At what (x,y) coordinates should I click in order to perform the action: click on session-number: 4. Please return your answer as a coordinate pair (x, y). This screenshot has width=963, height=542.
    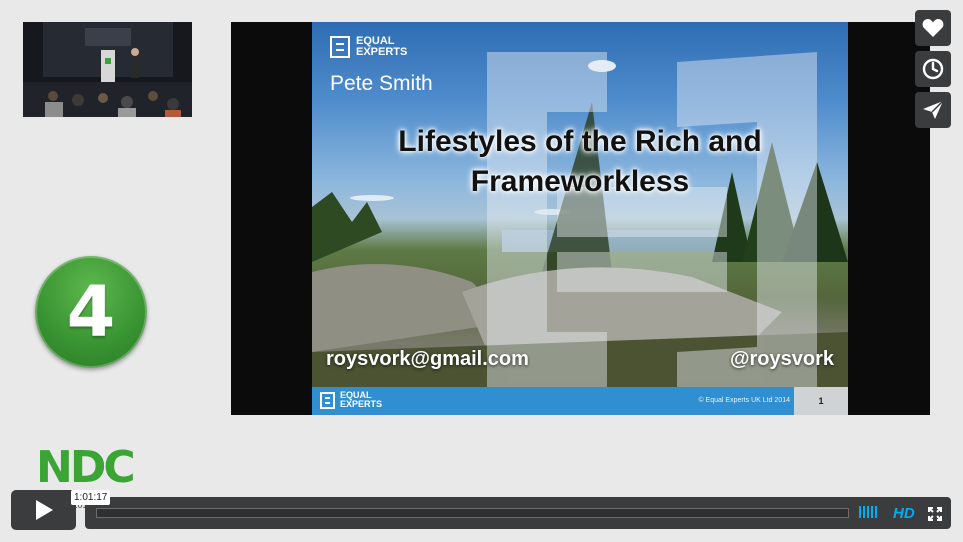
    Looking at the image, I should click on (91, 312).